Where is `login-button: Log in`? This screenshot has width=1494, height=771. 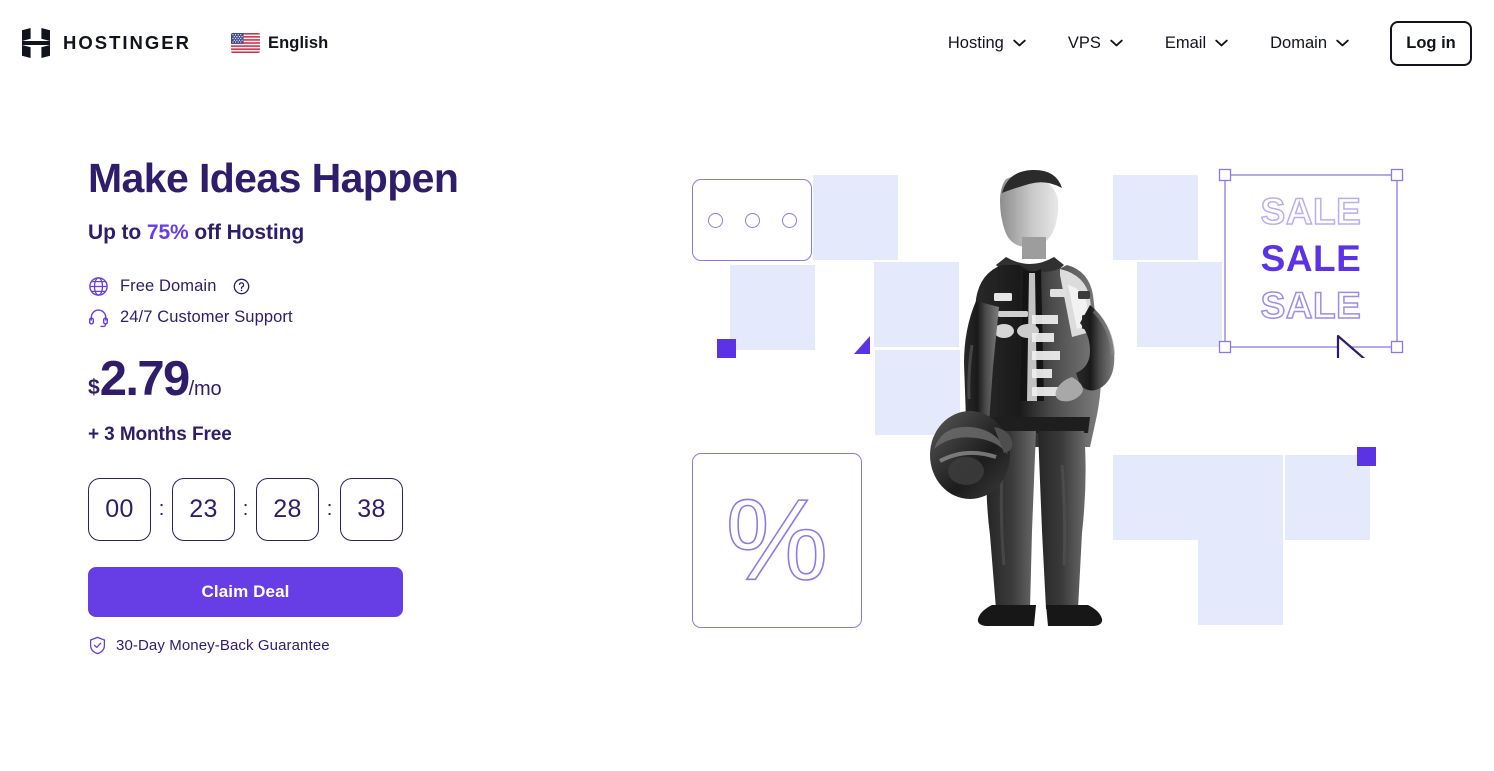 login-button: Log in is located at coordinates (1431, 43).